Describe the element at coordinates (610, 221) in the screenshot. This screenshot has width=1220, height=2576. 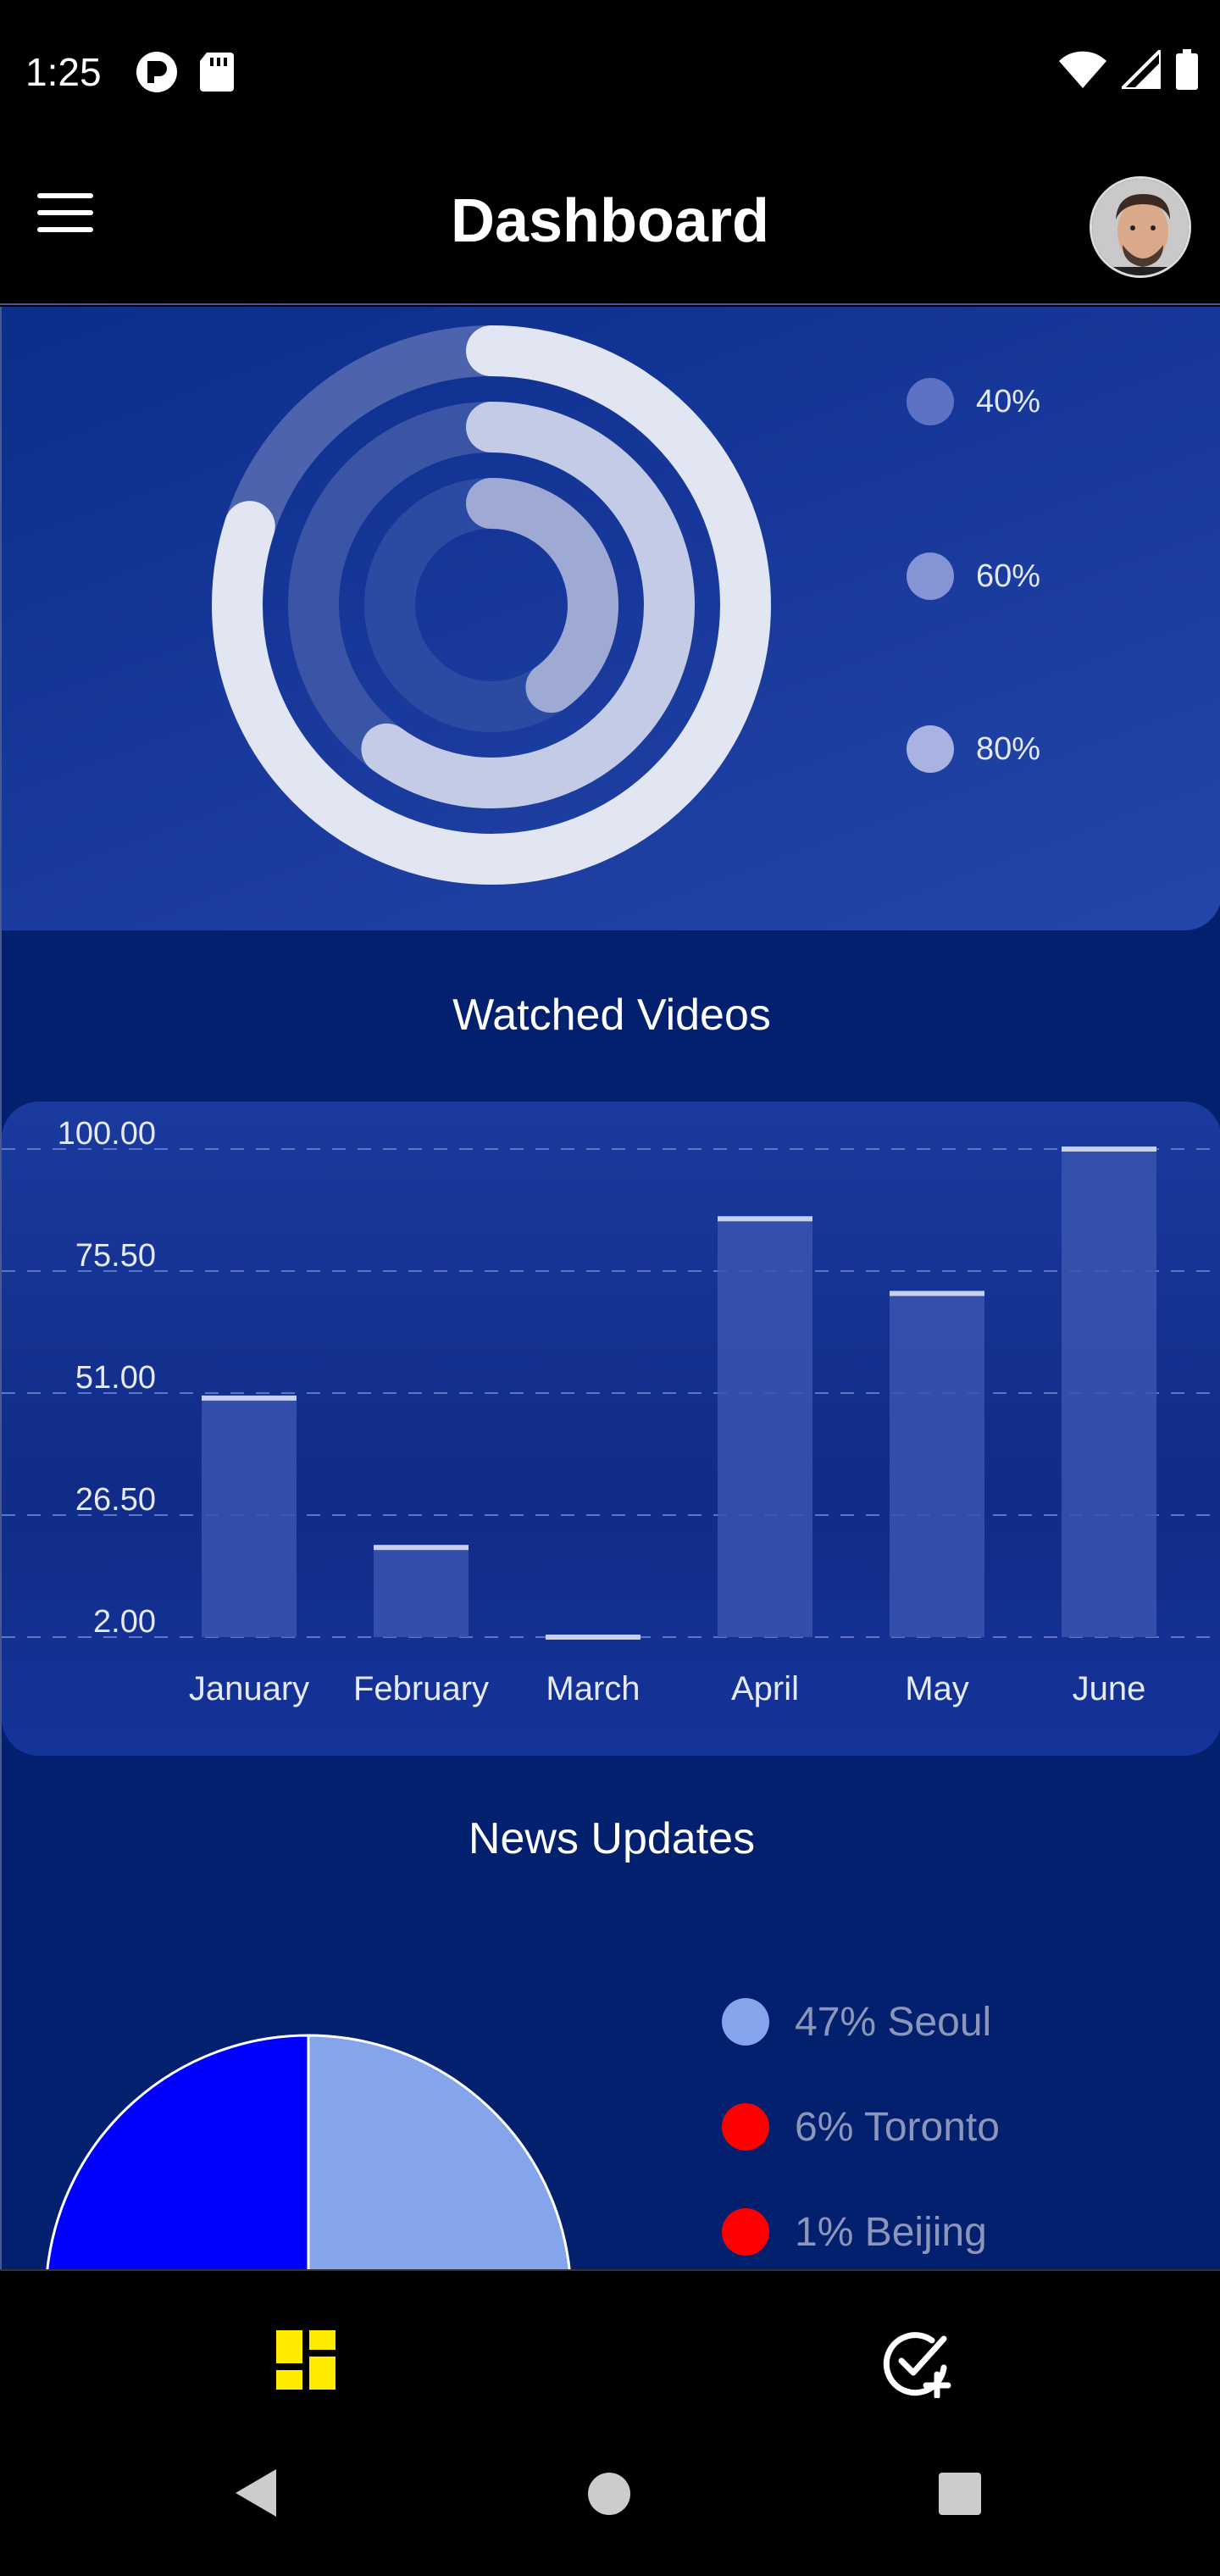
I see `page-title: Dashboard` at that location.